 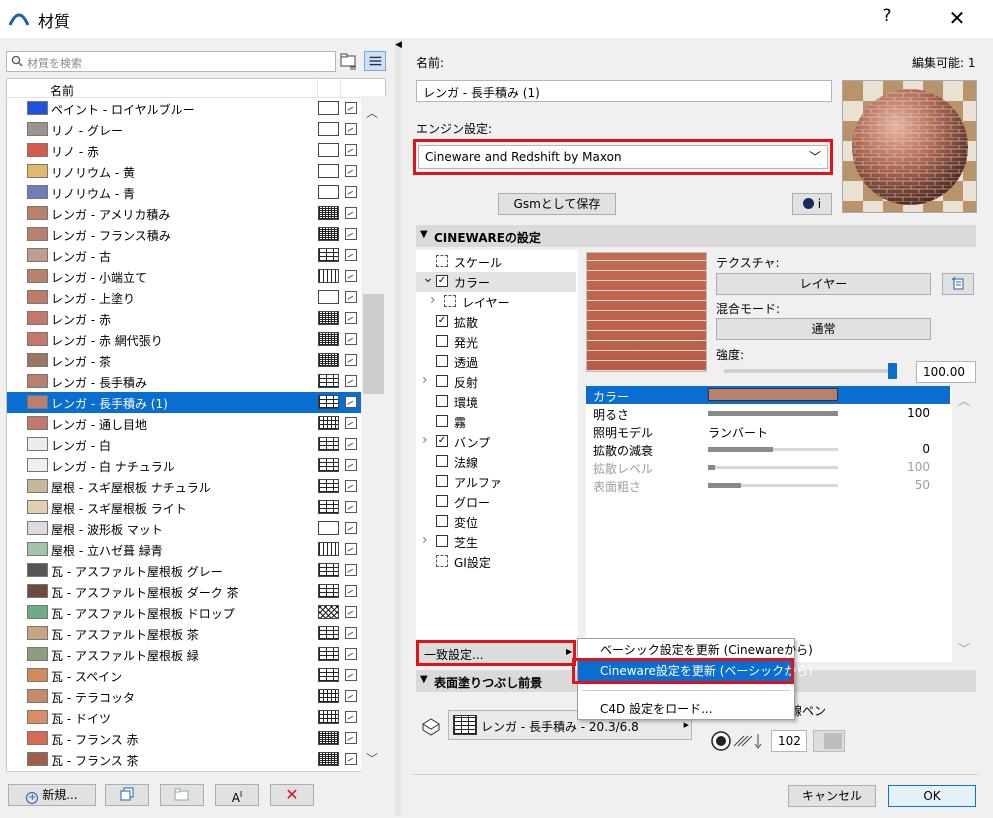 What do you see at coordinates (184, 612) in the screenshot?
I see `list-item: 瓦 - アスファルト屋根板 ドロップ` at bounding box center [184, 612].